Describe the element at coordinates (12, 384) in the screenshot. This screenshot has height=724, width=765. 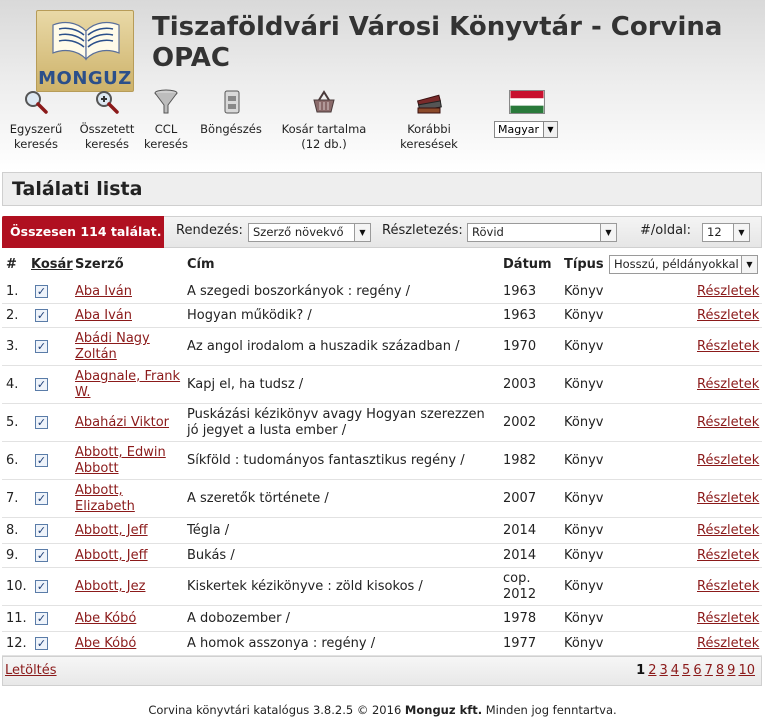
I see `row-number: 4.` at that location.